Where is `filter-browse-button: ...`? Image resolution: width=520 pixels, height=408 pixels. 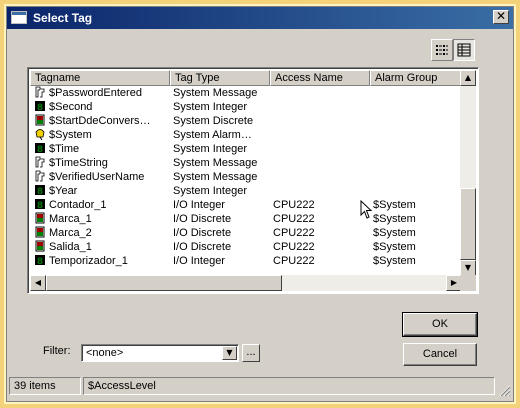
filter-browse-button: ... is located at coordinates (251, 353).